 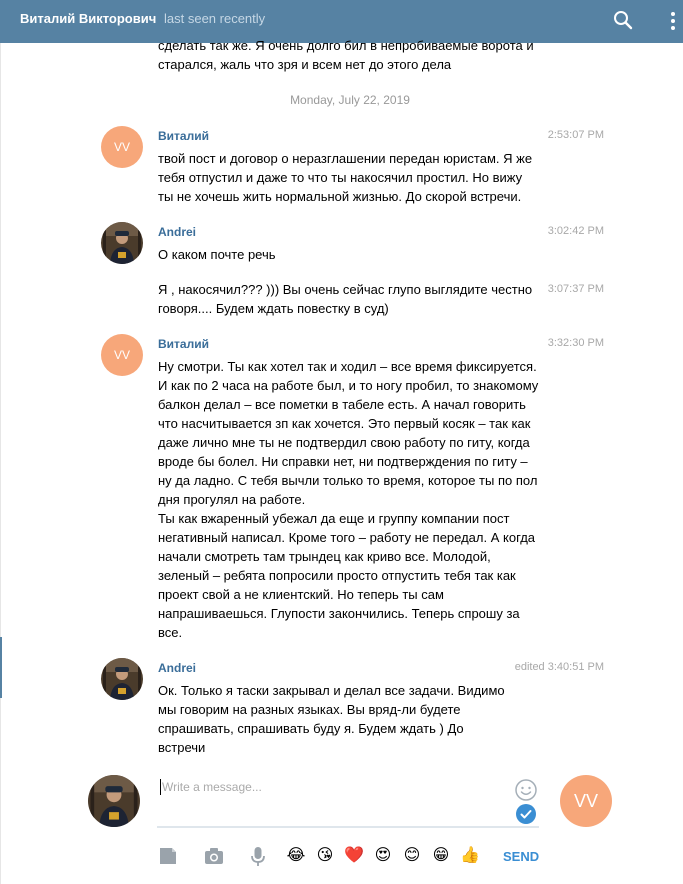 What do you see at coordinates (0, 463) in the screenshot?
I see `sidebar-divider` at bounding box center [0, 463].